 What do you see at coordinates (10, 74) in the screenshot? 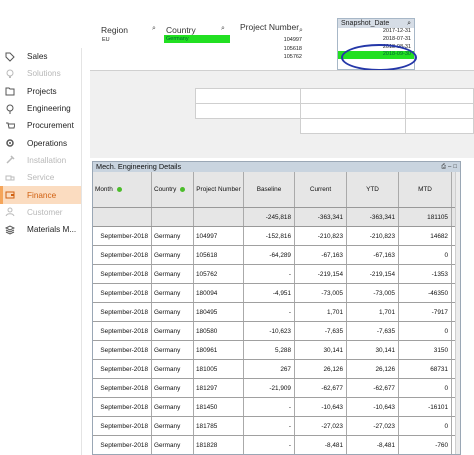
I see `bulb-icon` at bounding box center [10, 74].